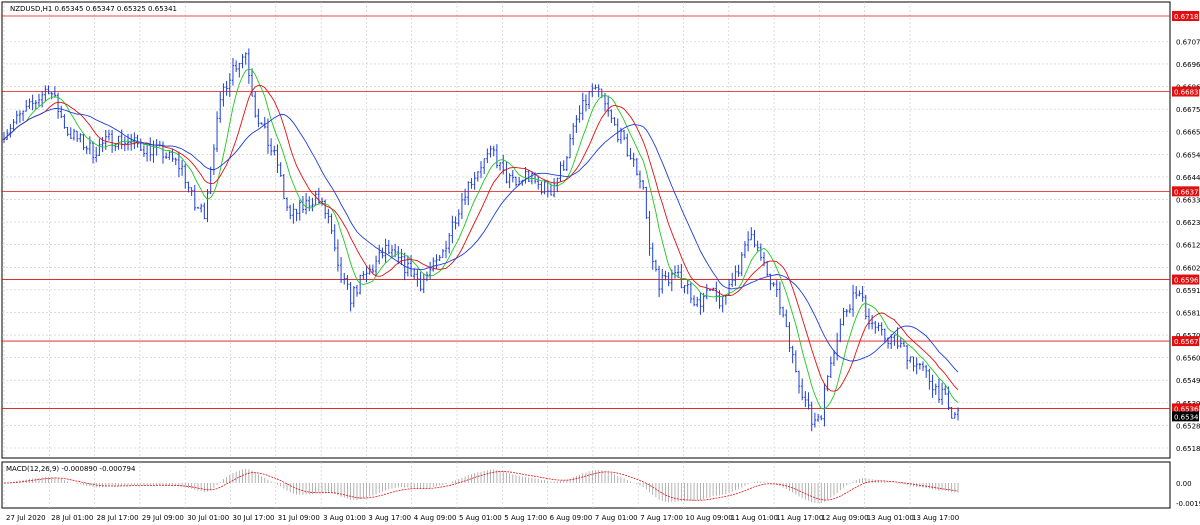  I want to click on y-tick-label: 0.66755, so click(1188, 110).